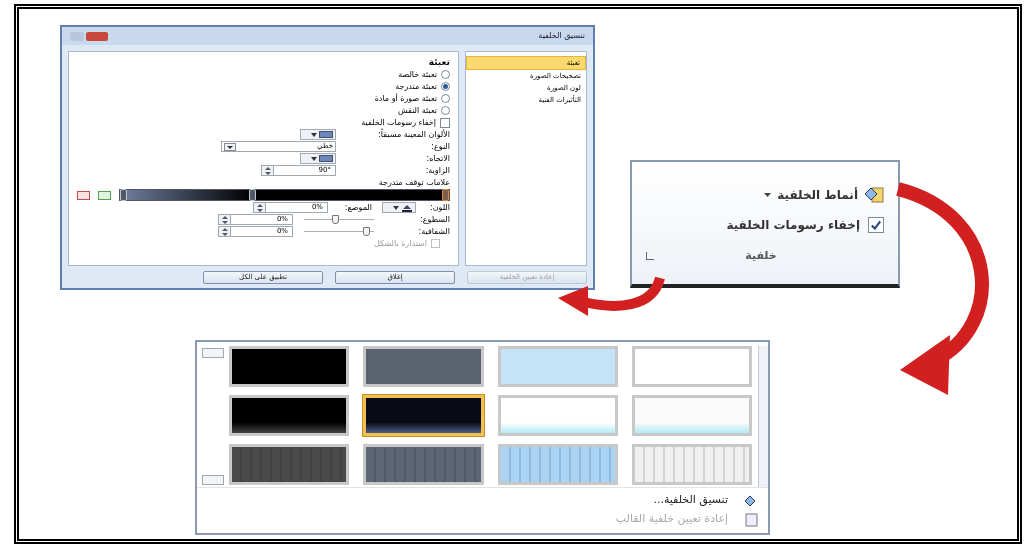 Image resolution: width=1032 pixels, height=548 pixels. What do you see at coordinates (650, 256) in the screenshot?
I see `dialog-launcher-icon` at bounding box center [650, 256].